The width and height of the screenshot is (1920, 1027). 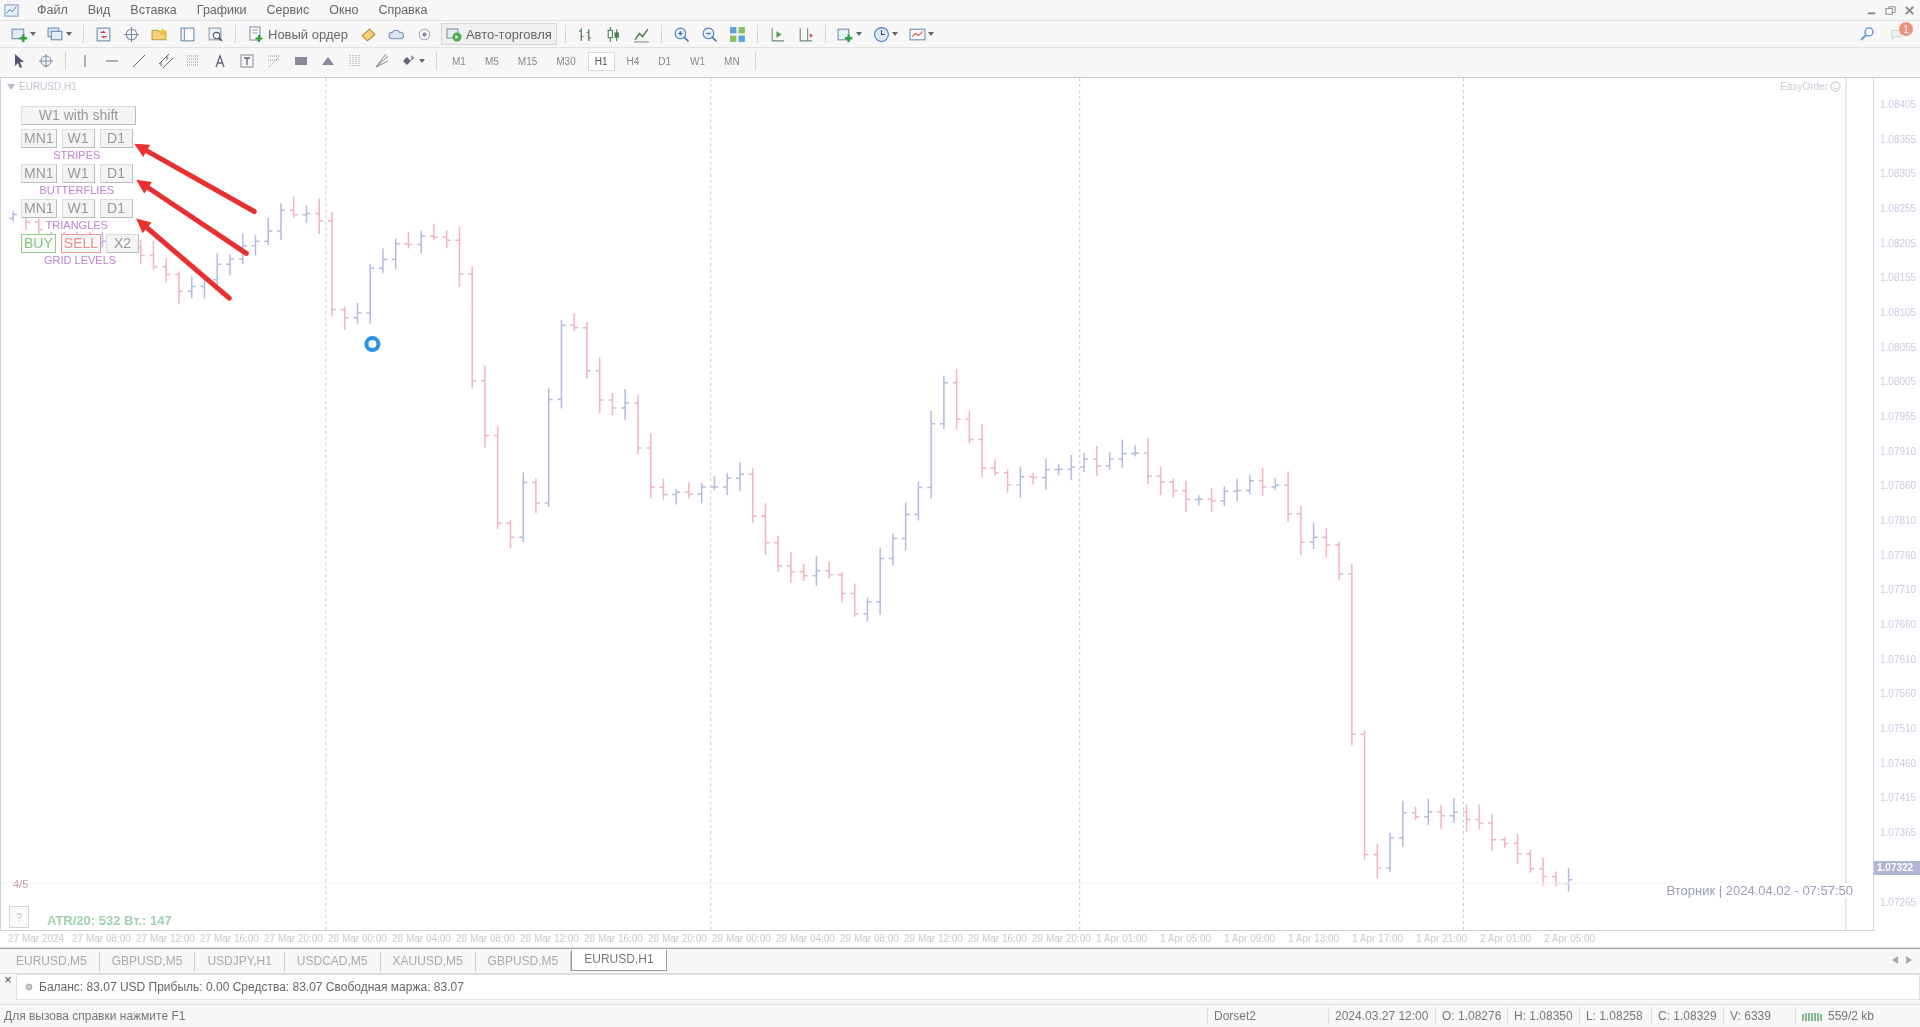 What do you see at coordinates (76, 225) in the screenshot?
I see `group-label: TRIANGLES` at bounding box center [76, 225].